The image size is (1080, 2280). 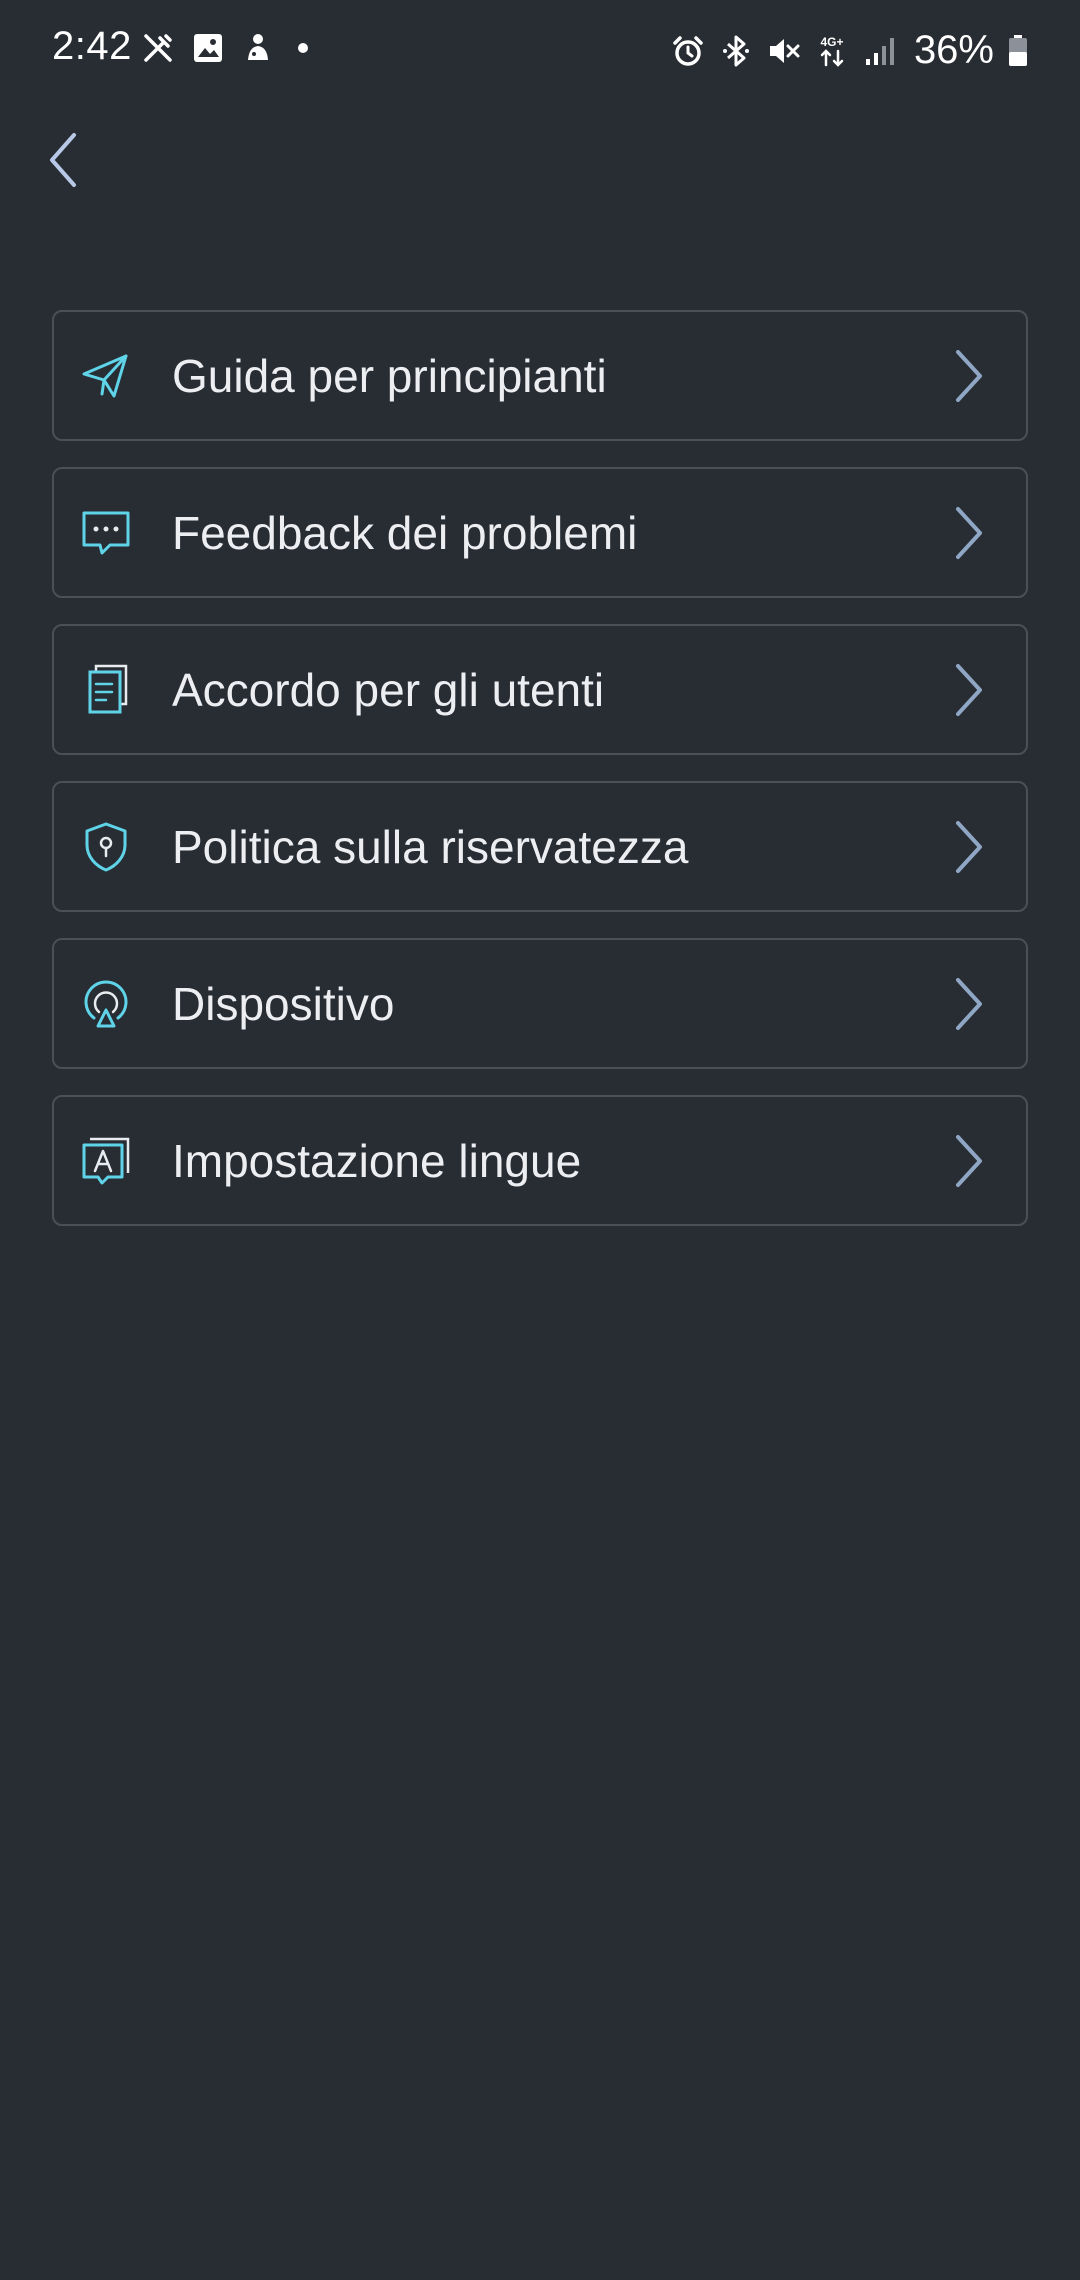 What do you see at coordinates (106, 533) in the screenshot?
I see `chat-bubble-icon` at bounding box center [106, 533].